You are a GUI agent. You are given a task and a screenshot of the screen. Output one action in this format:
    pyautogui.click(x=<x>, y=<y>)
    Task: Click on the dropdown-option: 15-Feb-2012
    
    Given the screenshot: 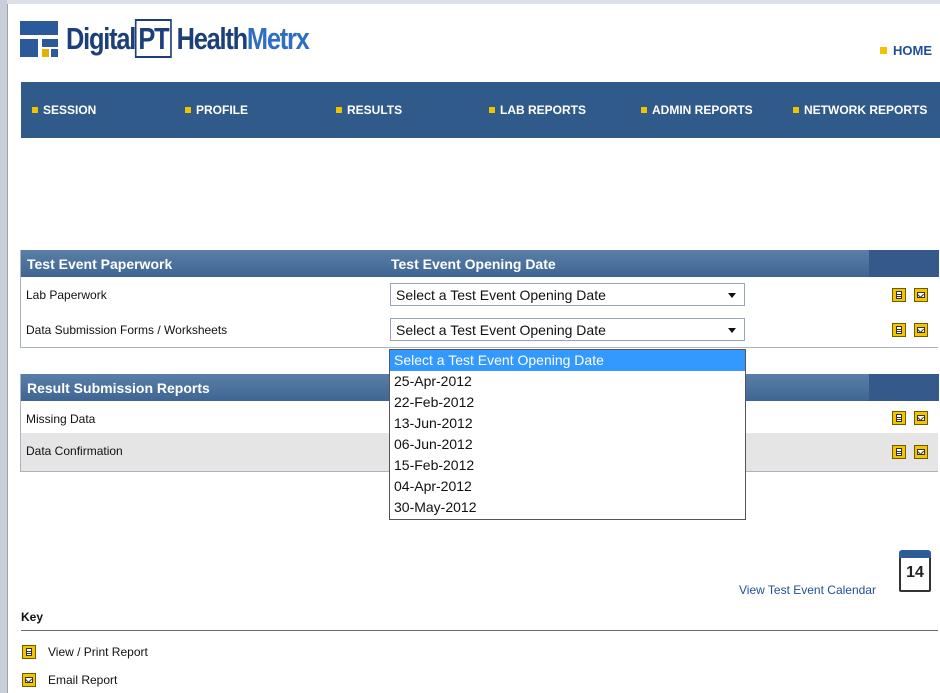 What is the action you would take?
    pyautogui.click(x=567, y=465)
    